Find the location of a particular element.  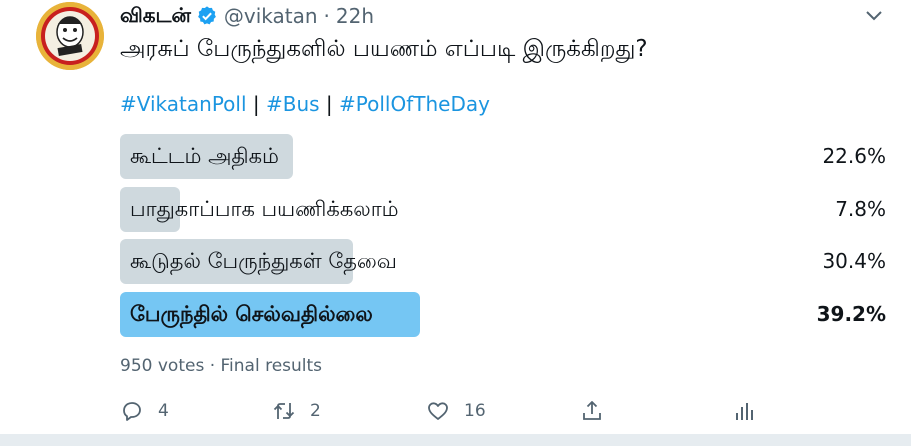

poll-option-label: பேருந்தில் செல்வதில்லை is located at coordinates (251, 314).